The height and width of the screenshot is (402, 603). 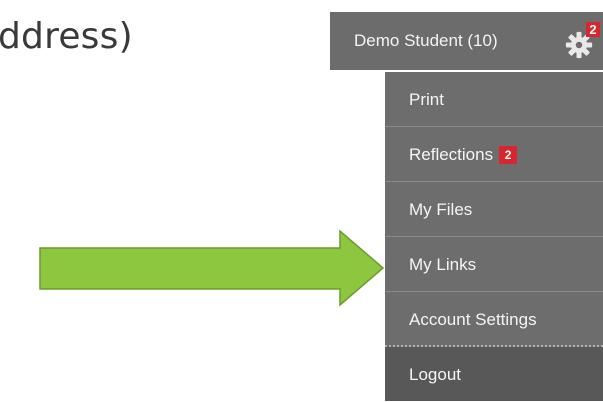 What do you see at coordinates (582, 40) in the screenshot?
I see `settings-gear-button: 2` at bounding box center [582, 40].